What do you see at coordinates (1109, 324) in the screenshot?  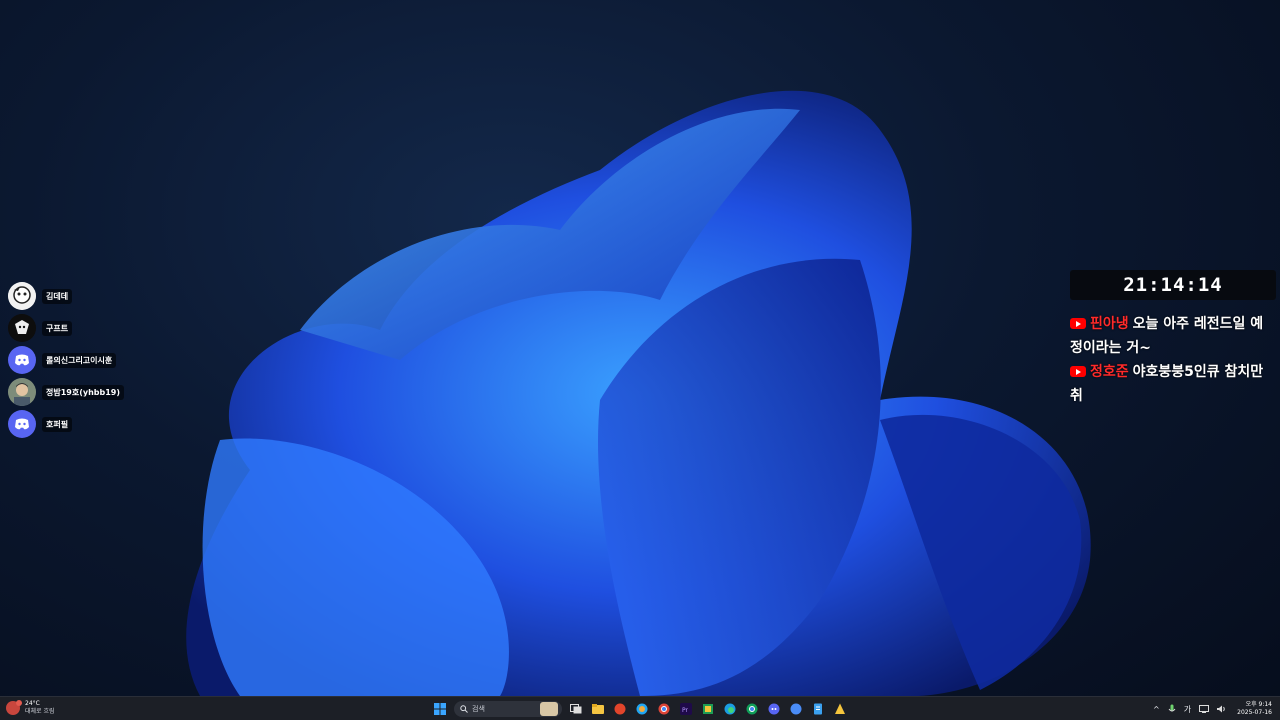 I see `chat-author: 핀아냉` at bounding box center [1109, 324].